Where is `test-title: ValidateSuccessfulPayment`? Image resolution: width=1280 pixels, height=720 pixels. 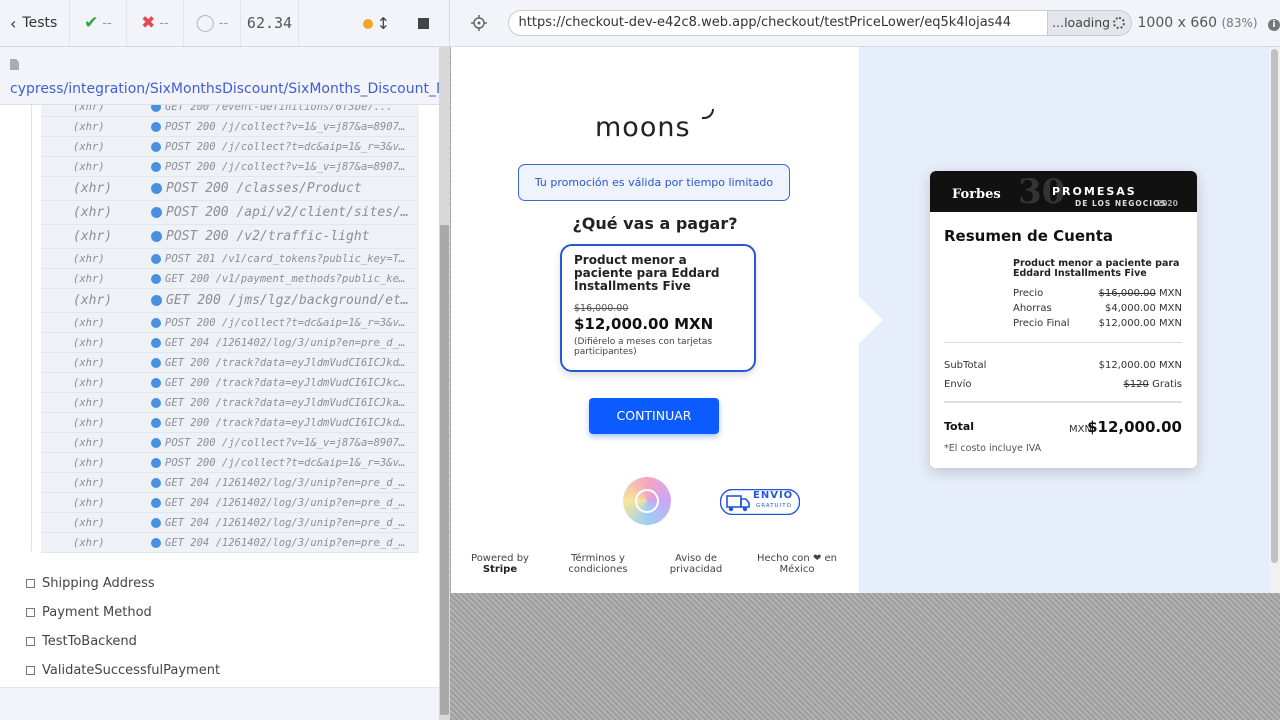 test-title: ValidateSuccessfulPayment is located at coordinates (131, 670).